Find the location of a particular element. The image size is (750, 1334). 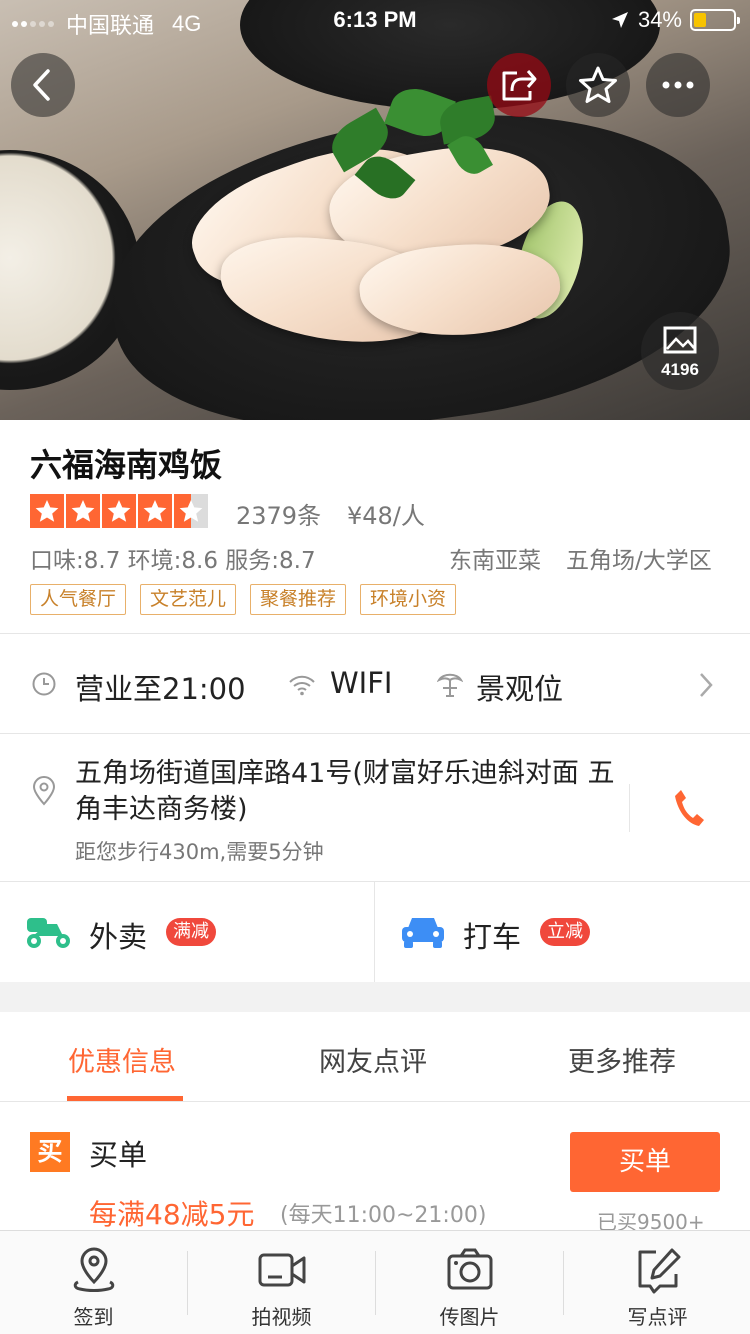

location-pin-icon is located at coordinates (44, 791).